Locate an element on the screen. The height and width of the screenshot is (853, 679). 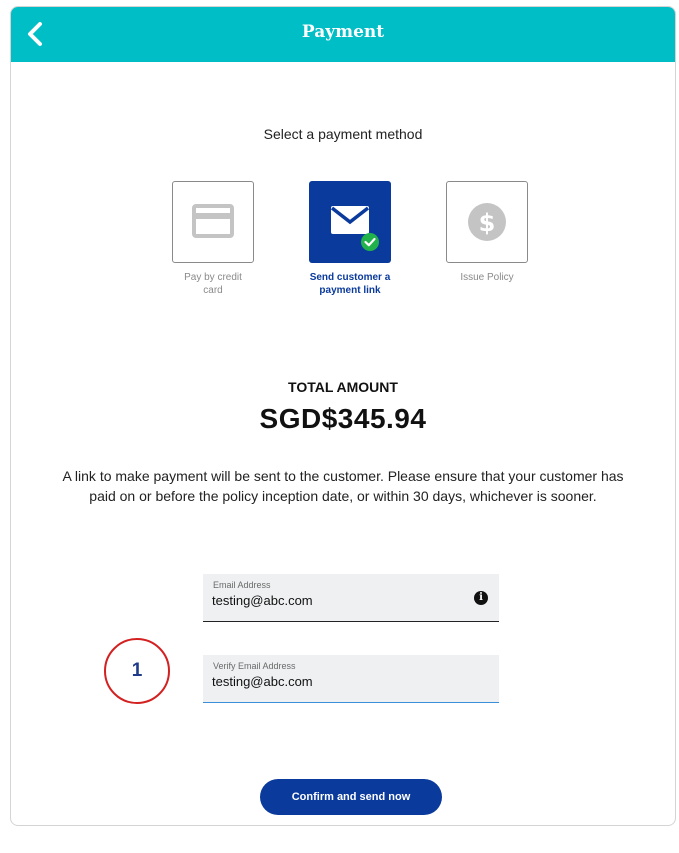
page-title: Payment is located at coordinates (343, 32).